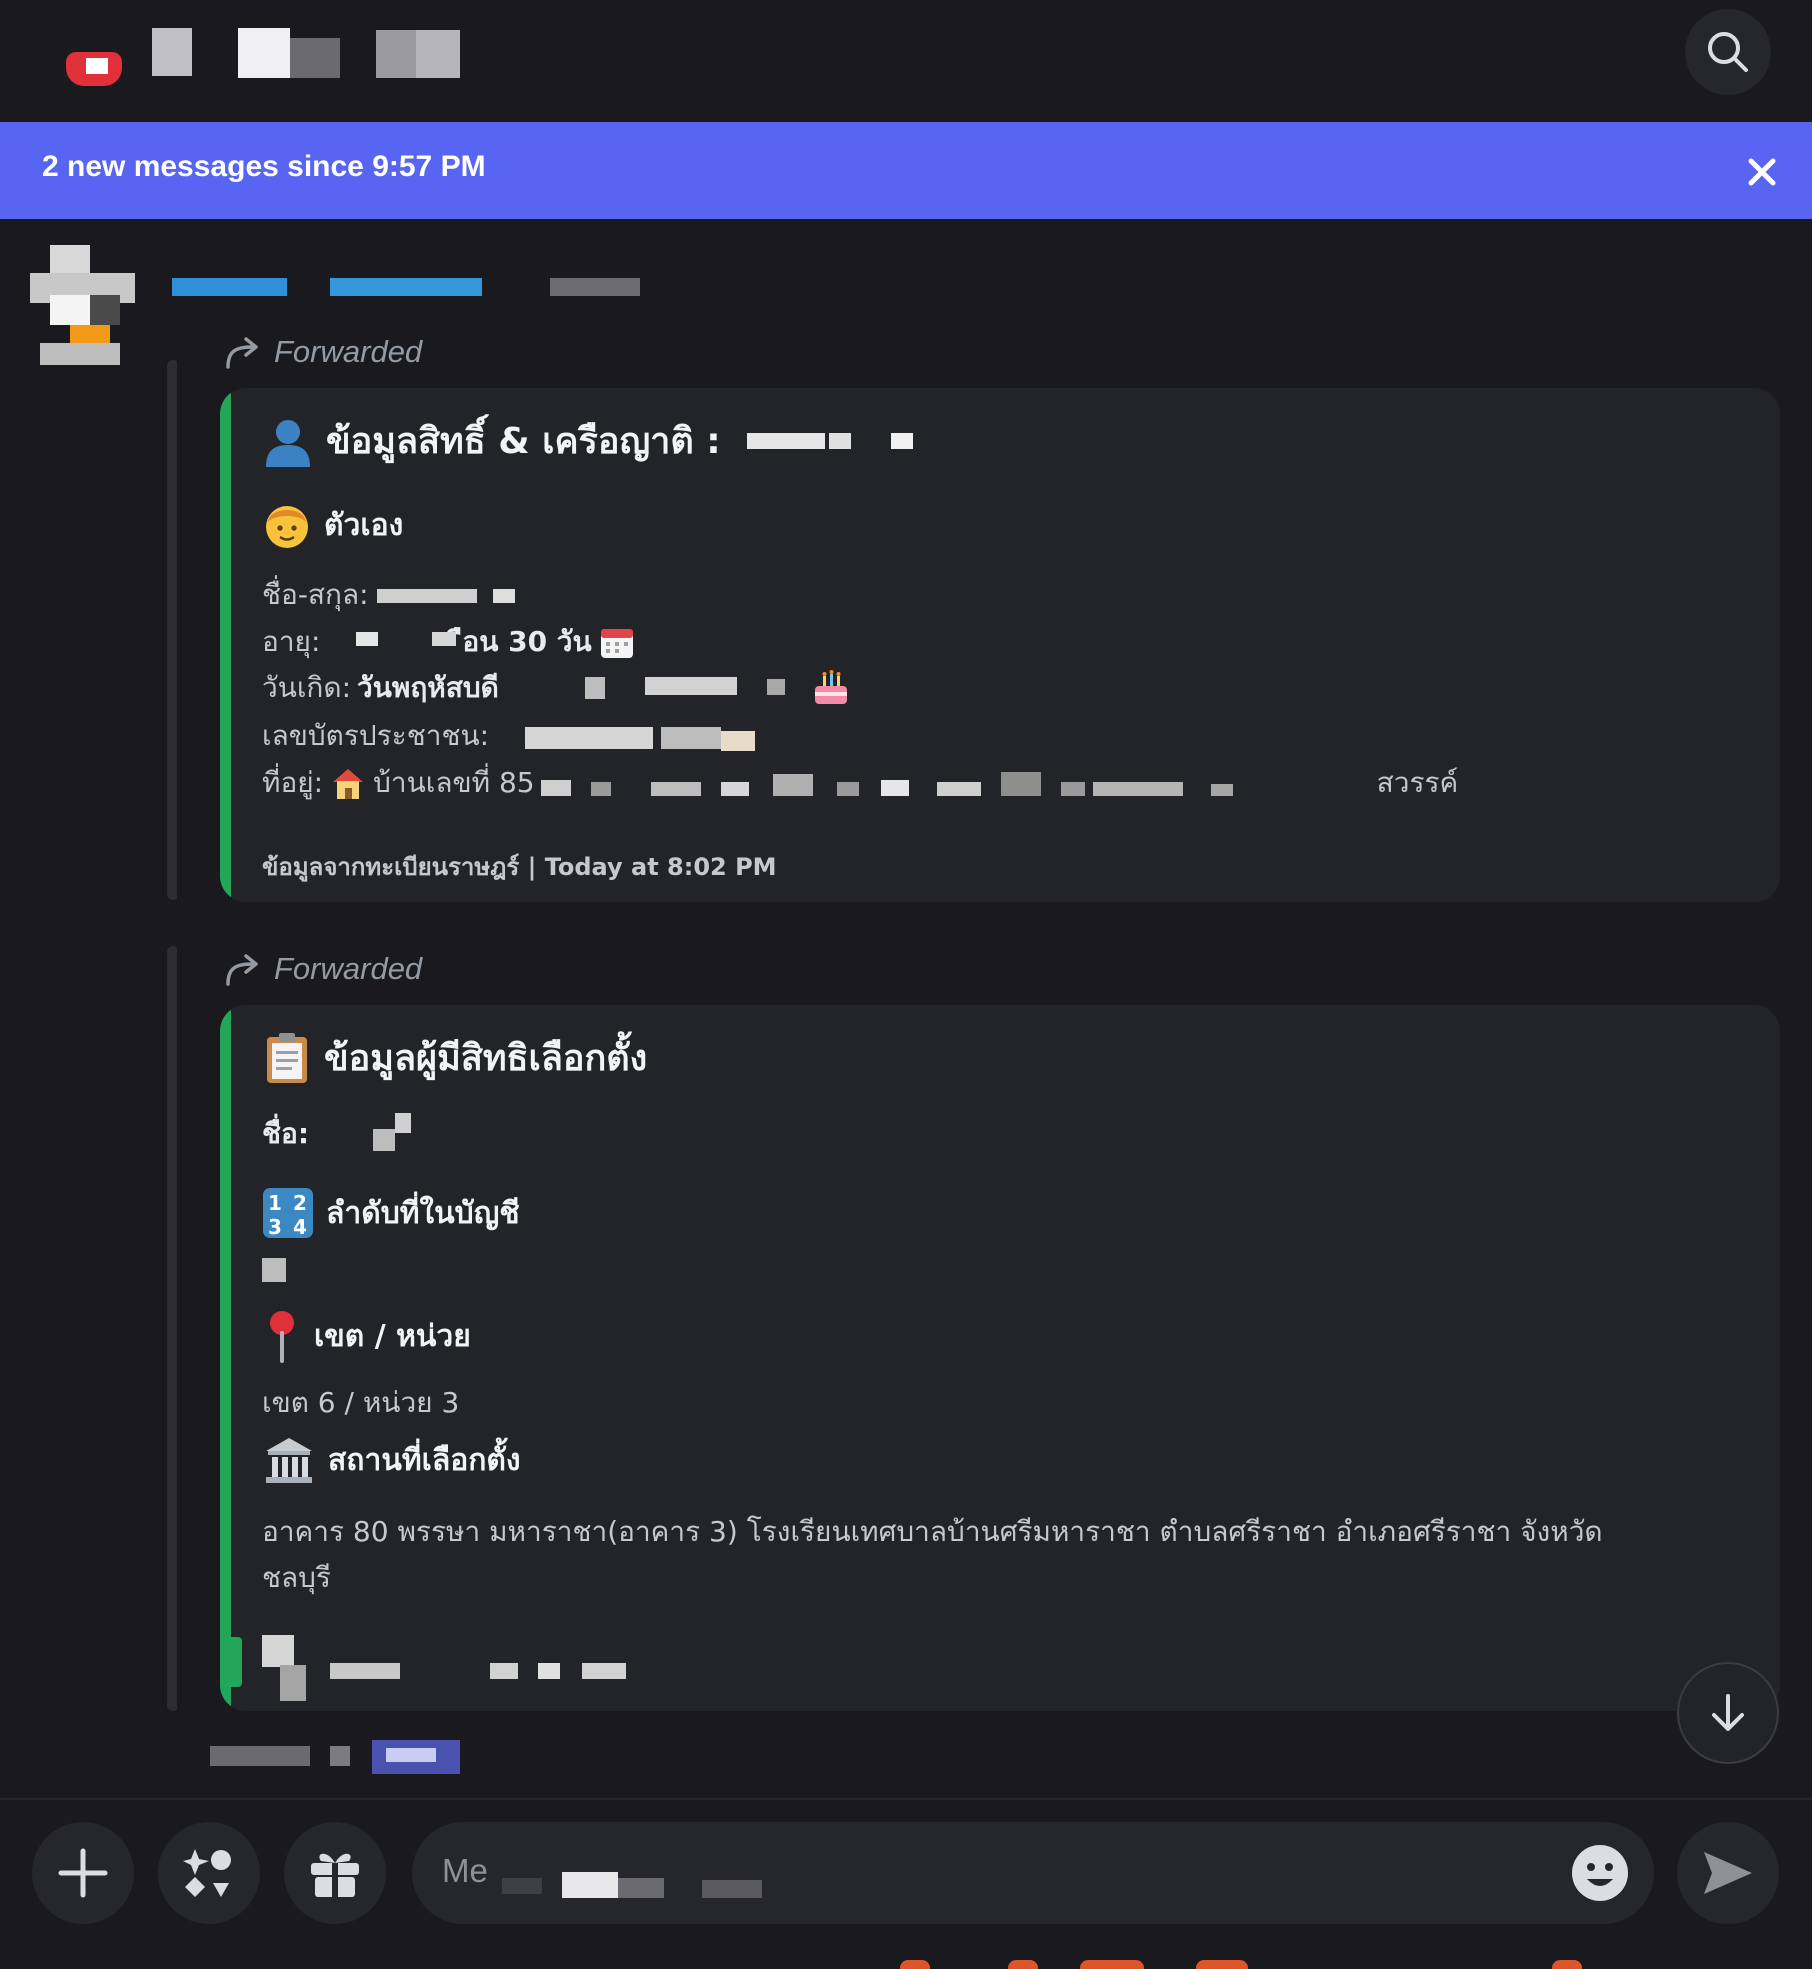 This screenshot has width=1812, height=1969. I want to click on zone-section: เขต / หน่วย, so click(366, 1336).